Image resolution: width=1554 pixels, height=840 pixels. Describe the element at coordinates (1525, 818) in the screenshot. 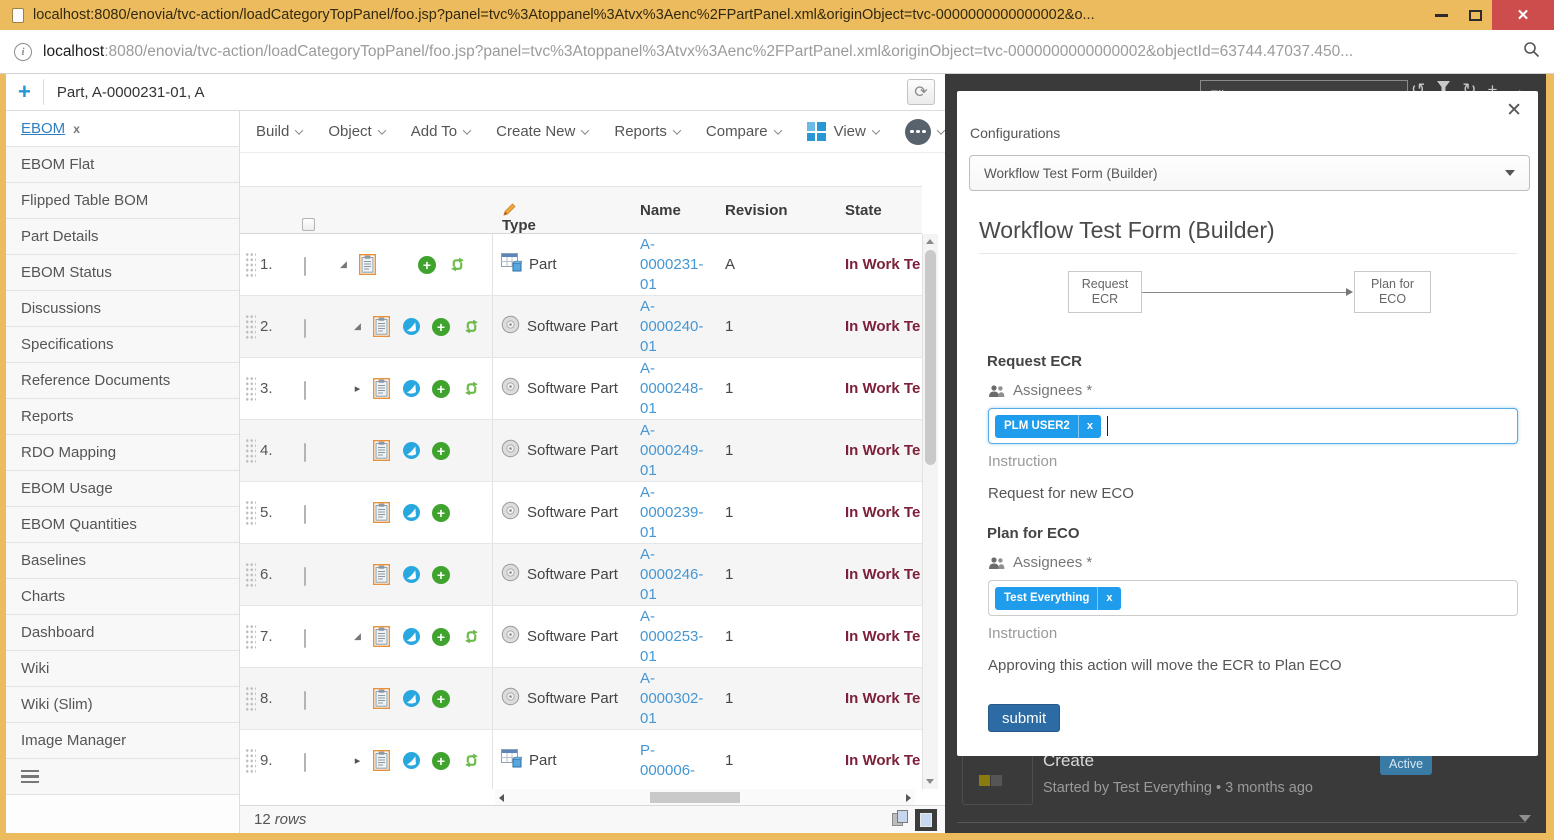

I see `scroll-down-icon` at that location.